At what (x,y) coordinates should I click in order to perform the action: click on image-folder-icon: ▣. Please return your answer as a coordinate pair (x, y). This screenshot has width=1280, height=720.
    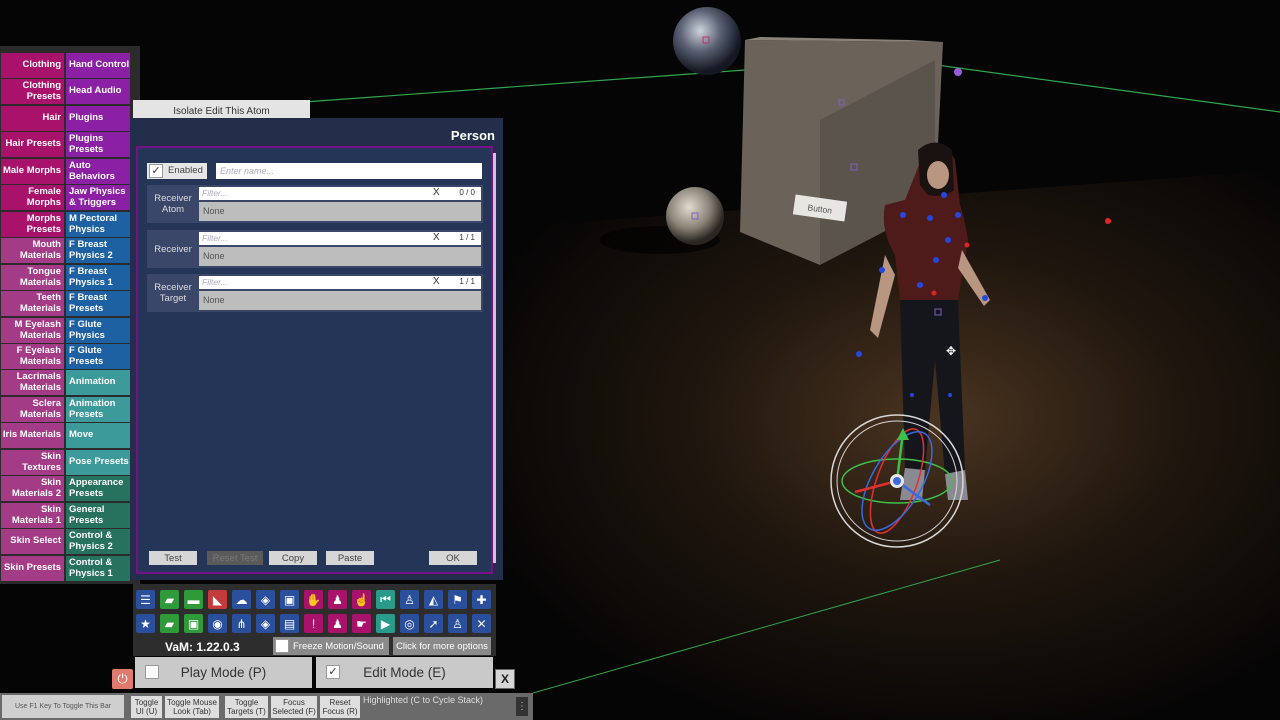
    Looking at the image, I should click on (193, 623).